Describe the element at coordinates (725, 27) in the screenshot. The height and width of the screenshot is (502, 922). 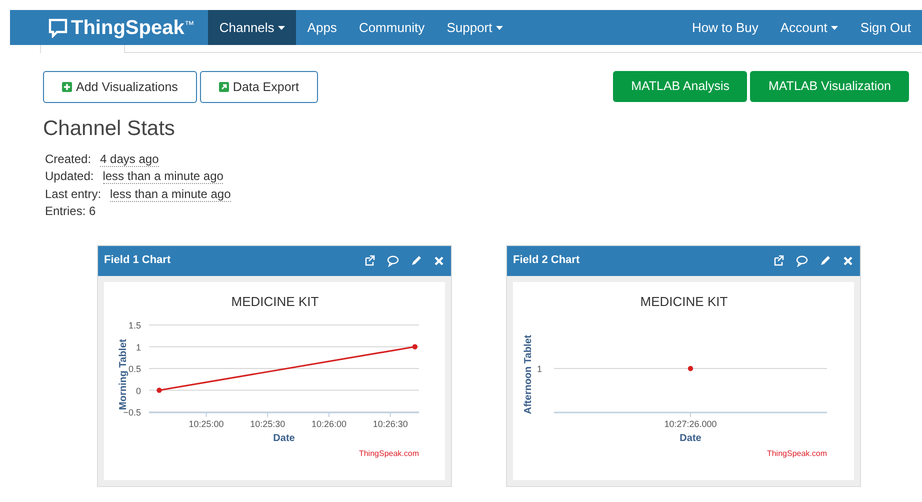
I see `nav-link: How to Buy` at that location.